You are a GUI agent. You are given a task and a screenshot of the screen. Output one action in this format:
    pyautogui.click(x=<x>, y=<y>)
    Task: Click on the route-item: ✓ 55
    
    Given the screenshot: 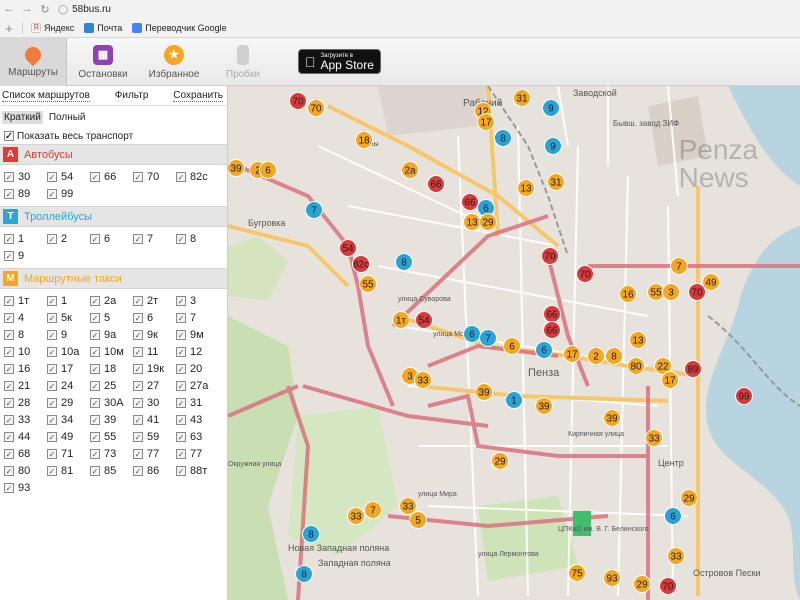 What is the action you would take?
    pyautogui.click(x=111, y=437)
    